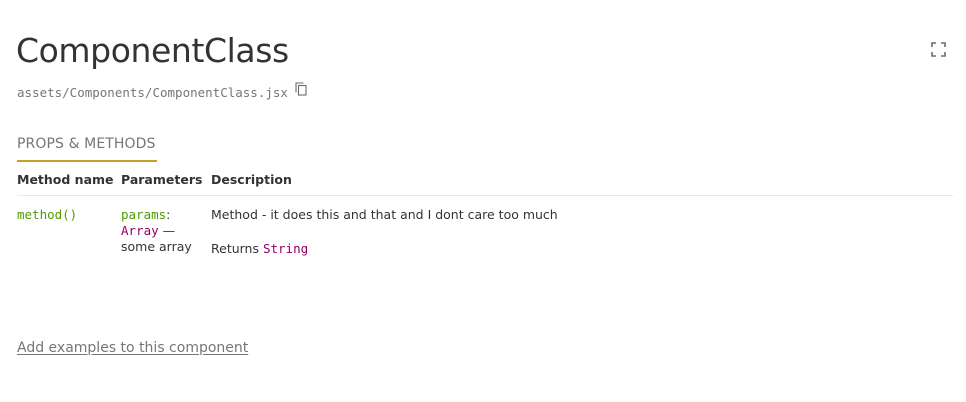  I want to click on table-header: Method name Parameters Description, so click(485, 182).